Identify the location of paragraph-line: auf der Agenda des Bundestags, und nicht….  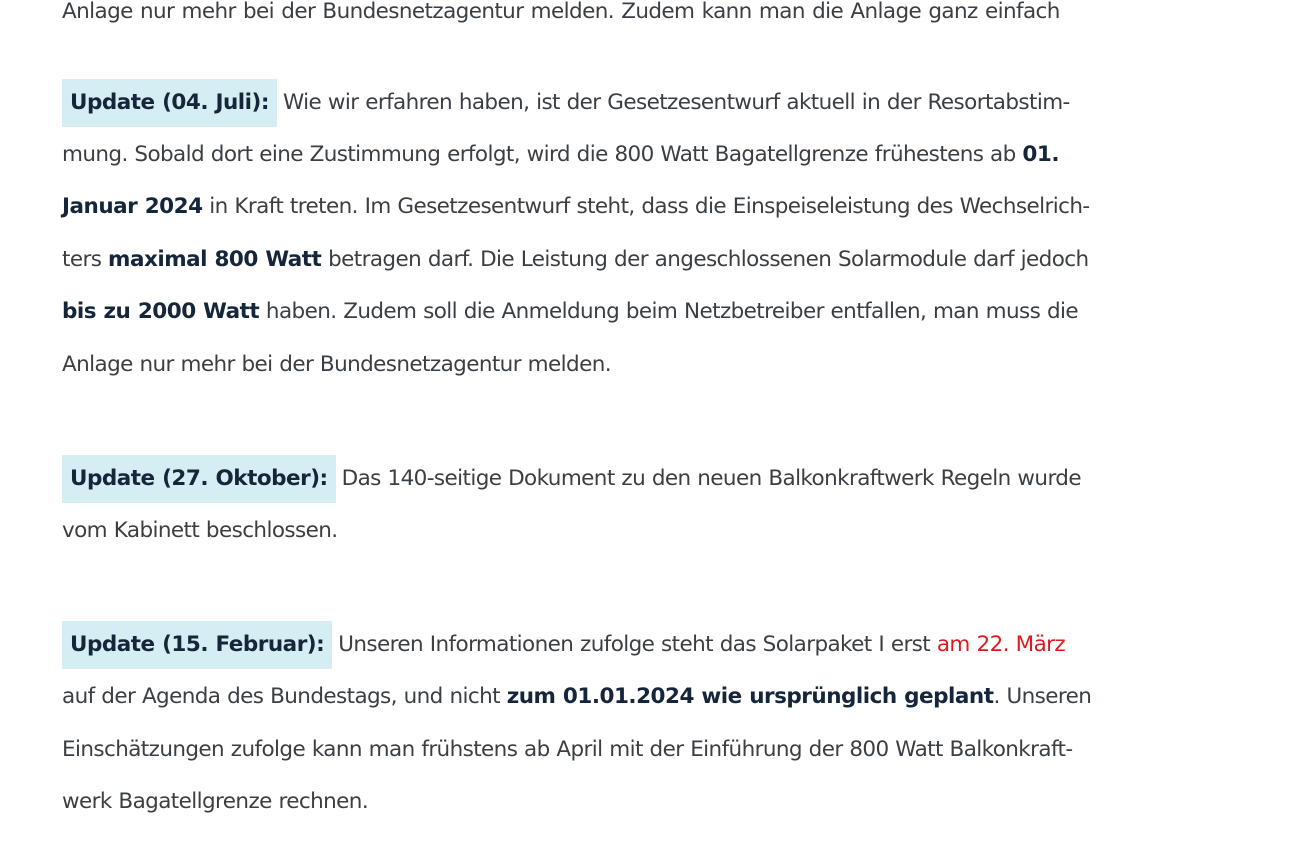
(577, 697).